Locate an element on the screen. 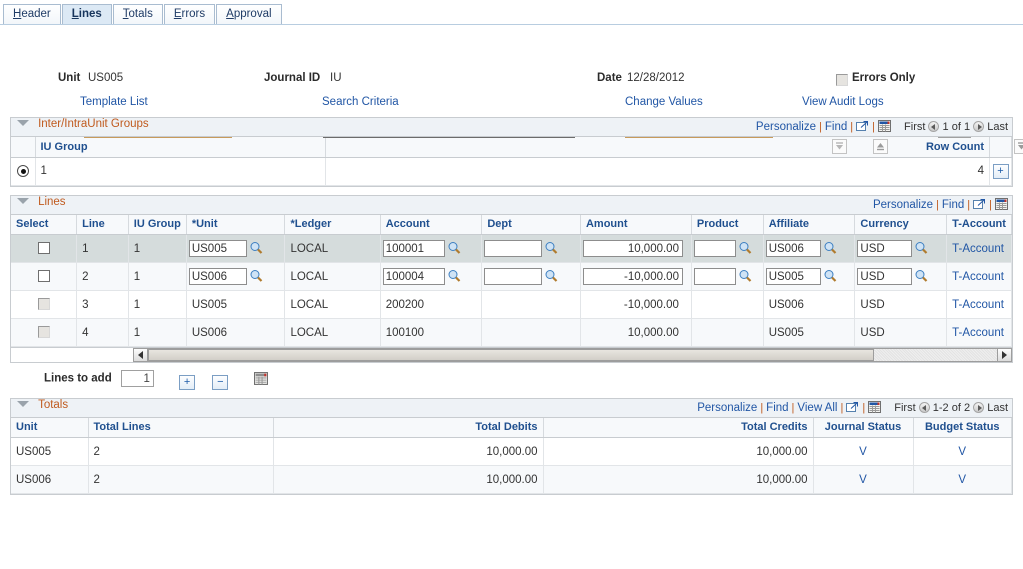 The height and width of the screenshot is (569, 1023). totals-next-button is located at coordinates (979, 407).